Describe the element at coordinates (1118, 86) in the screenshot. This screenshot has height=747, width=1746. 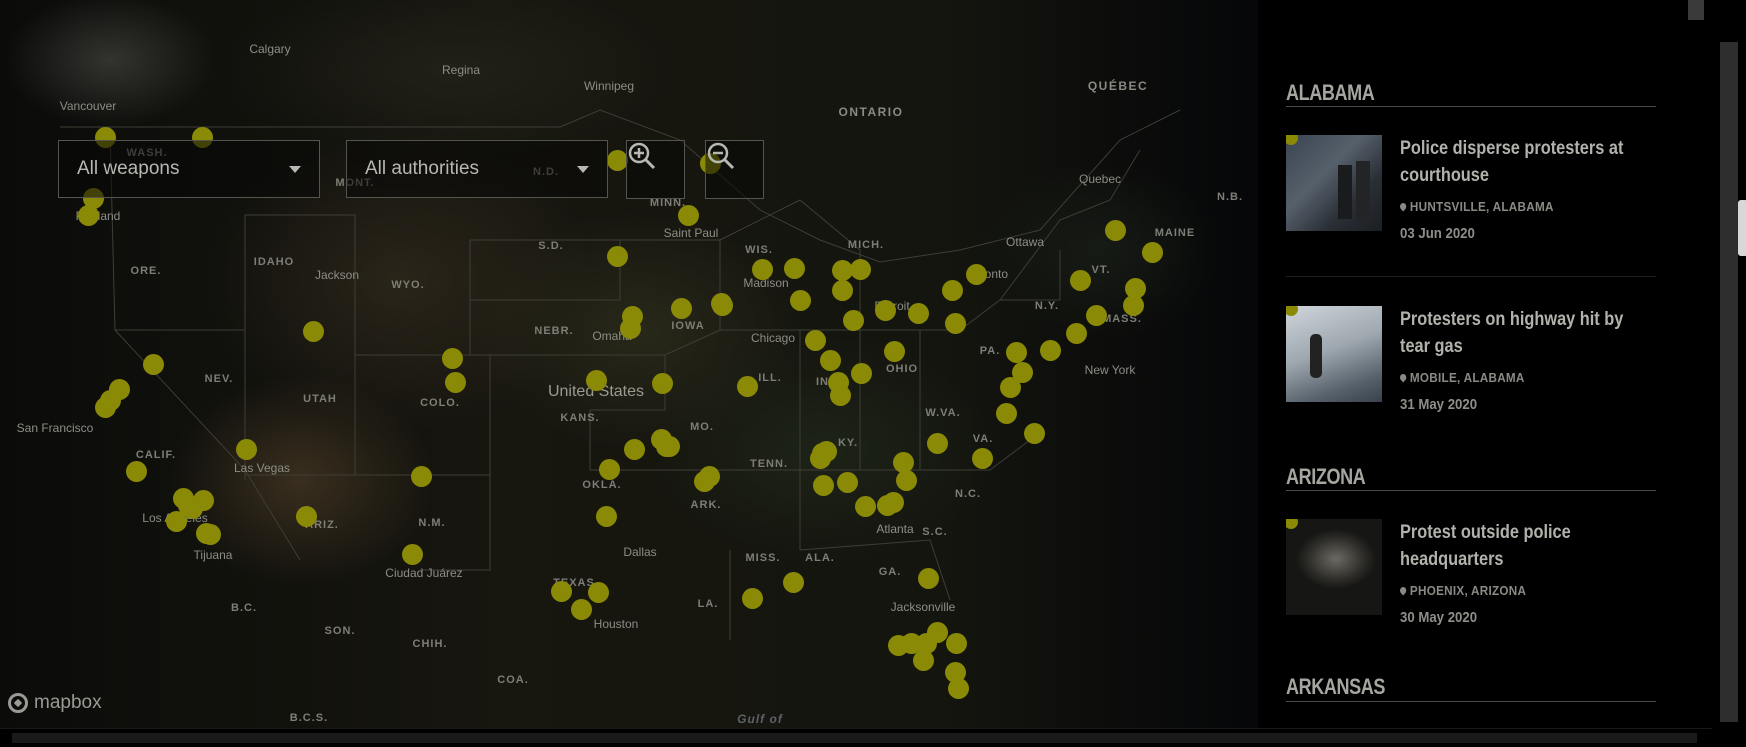
I see `country-label: QUÉBEC` at that location.